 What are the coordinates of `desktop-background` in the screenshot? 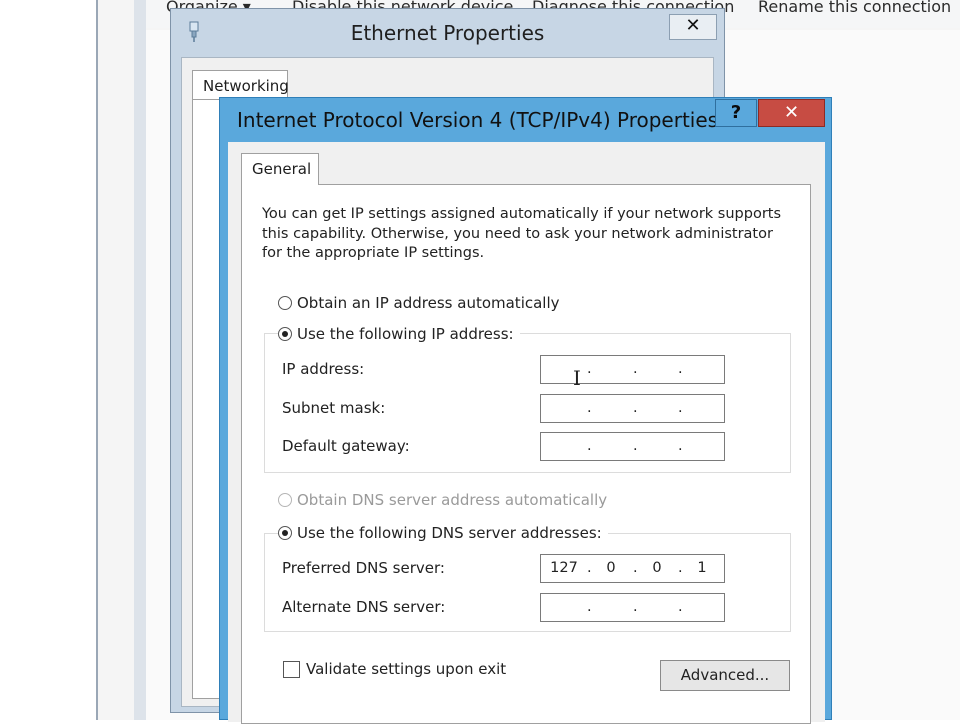 It's located at (48, 360).